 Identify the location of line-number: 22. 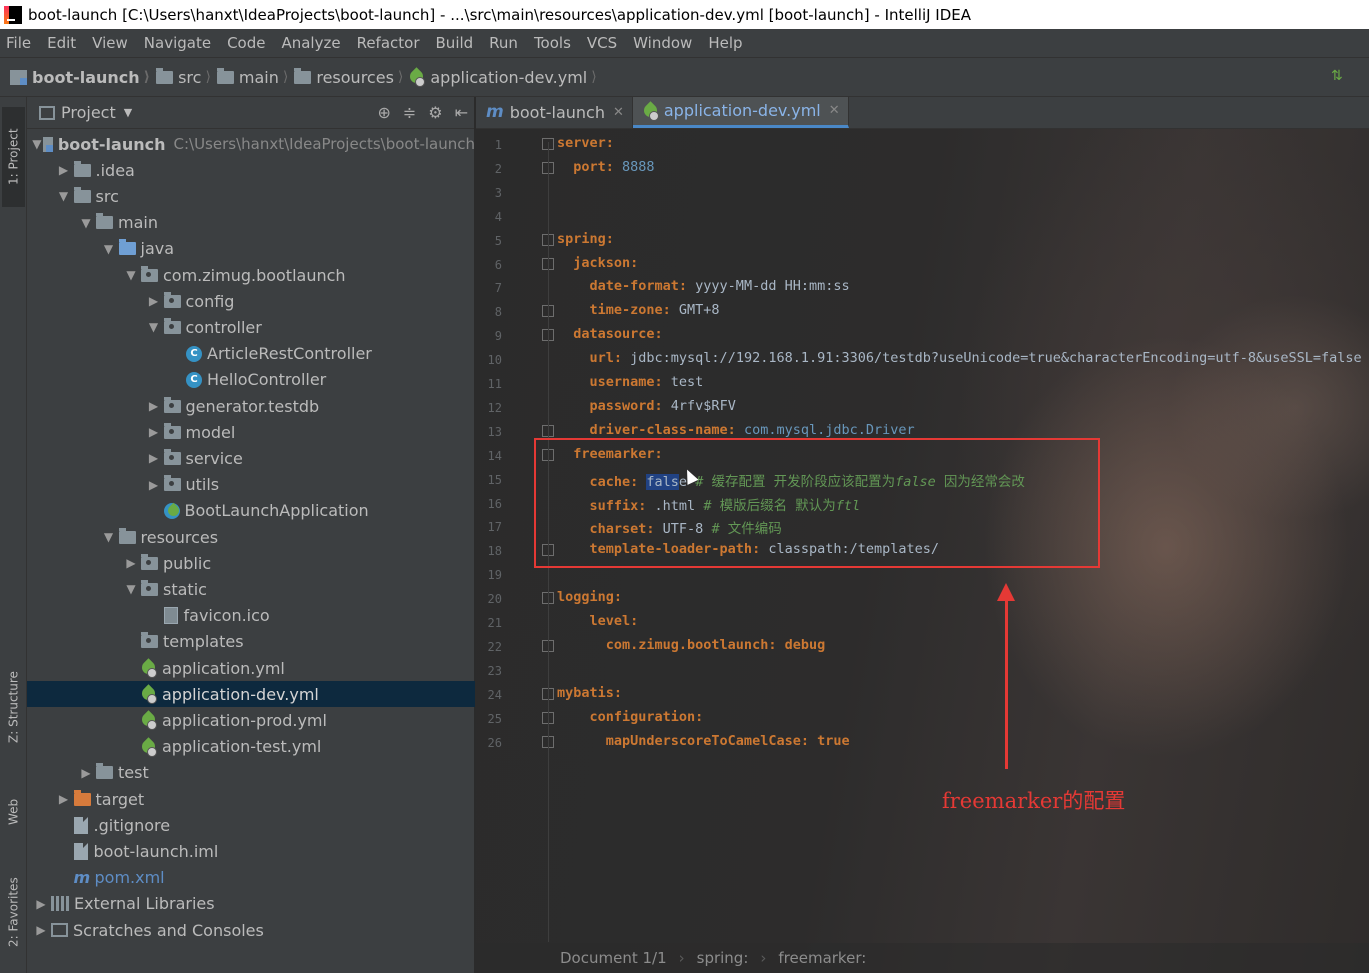
(494, 646).